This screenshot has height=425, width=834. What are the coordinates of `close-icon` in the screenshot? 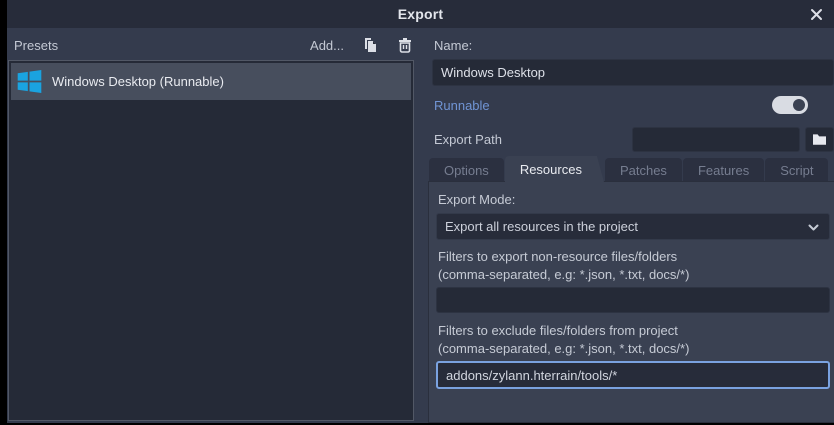 It's located at (816, 14).